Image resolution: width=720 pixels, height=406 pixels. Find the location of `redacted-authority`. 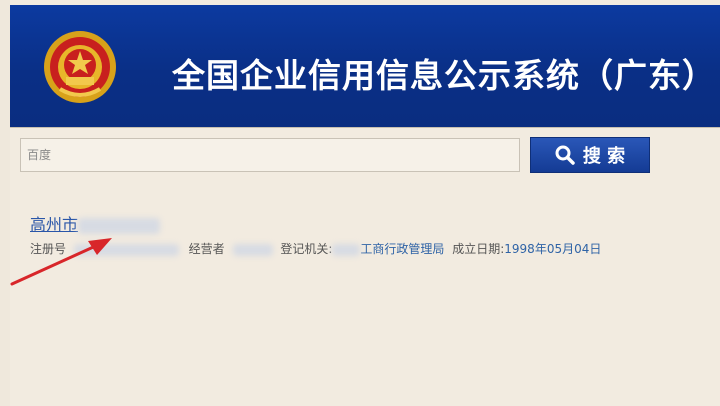

redacted-authority is located at coordinates (346, 249).